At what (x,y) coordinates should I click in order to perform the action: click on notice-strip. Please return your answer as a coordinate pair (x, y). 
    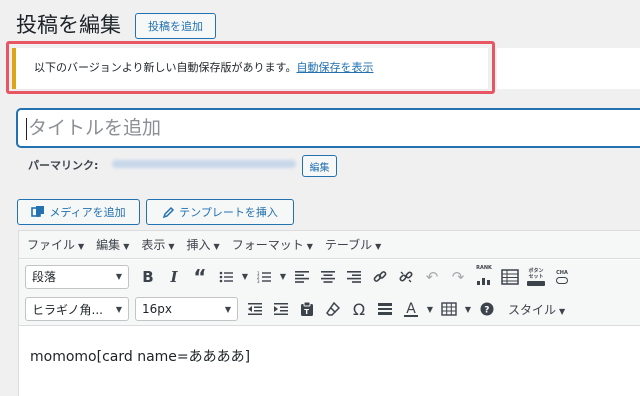
    Looking at the image, I should click on (568, 68).